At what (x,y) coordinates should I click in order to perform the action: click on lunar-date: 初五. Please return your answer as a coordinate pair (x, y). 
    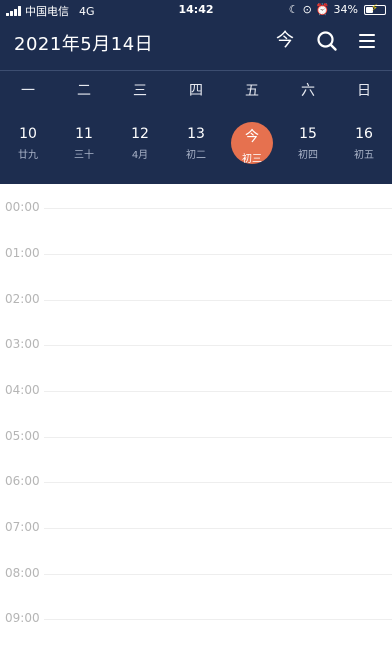
    Looking at the image, I should click on (364, 155).